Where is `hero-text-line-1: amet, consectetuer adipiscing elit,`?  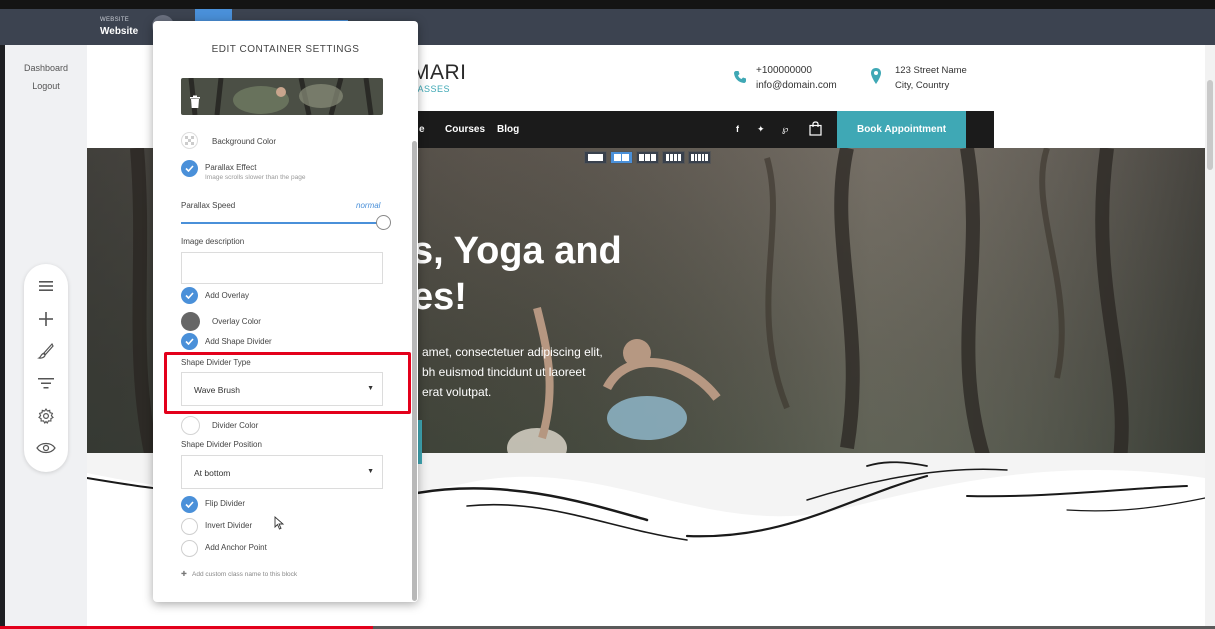
hero-text-line-1: amet, consectetuer adipiscing elit, is located at coordinates (512, 352).